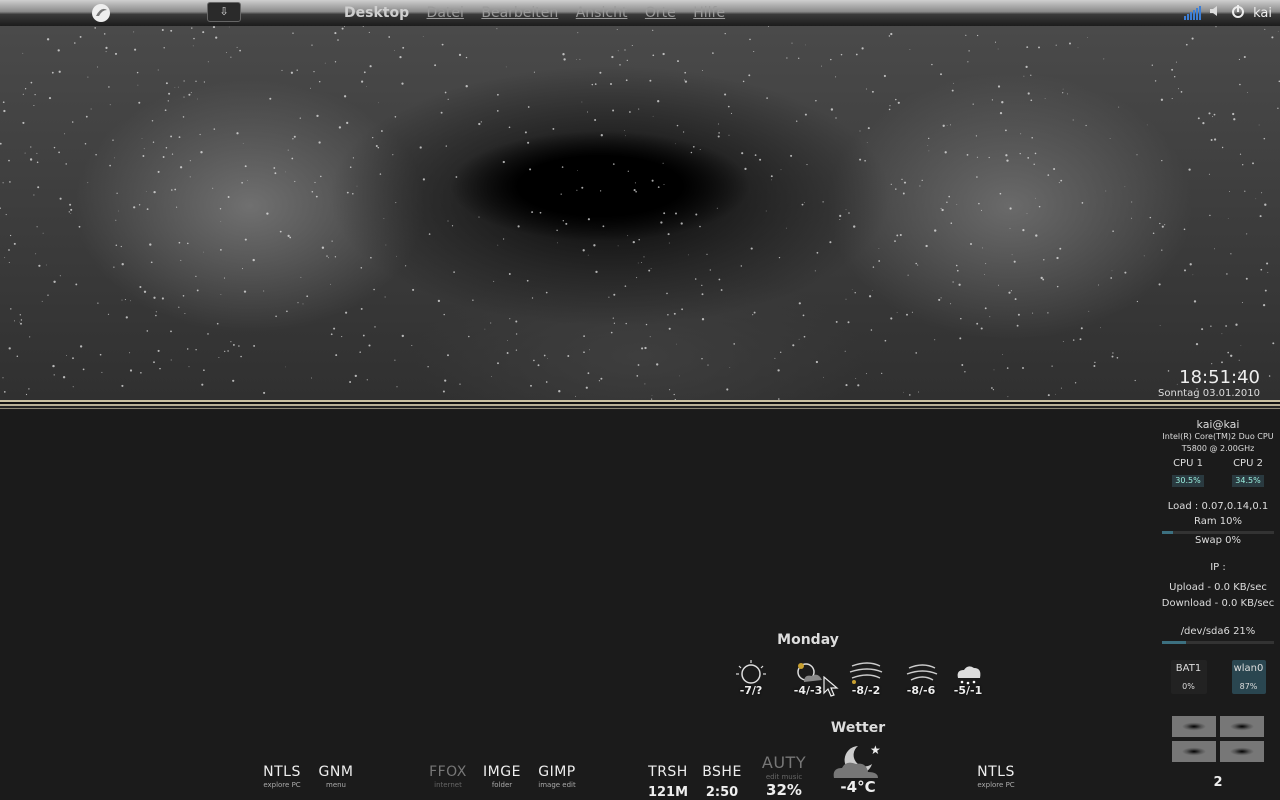  What do you see at coordinates (224, 12) in the screenshot?
I see `download-launcher-icon: ⇩` at bounding box center [224, 12].